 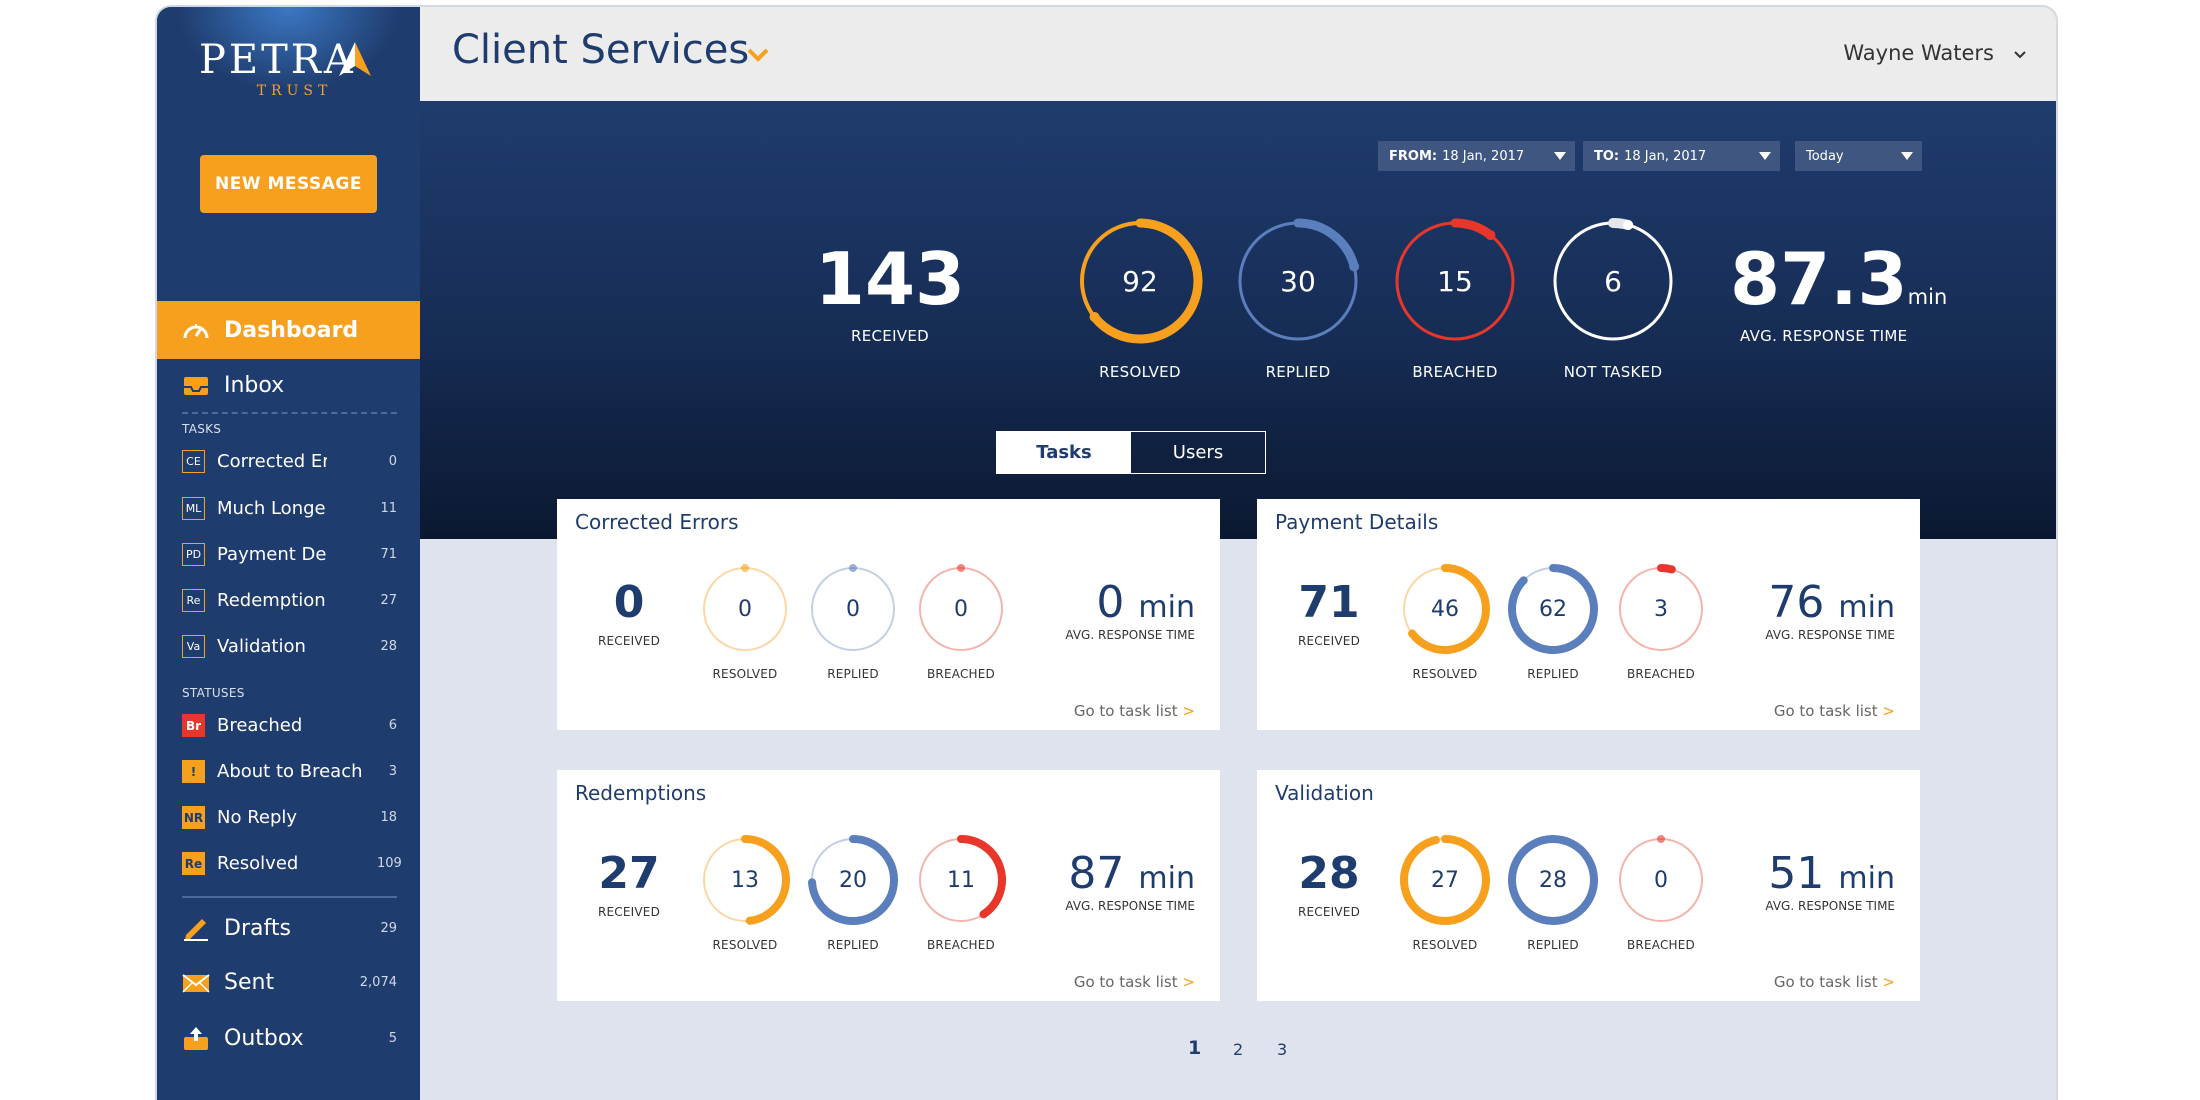 What do you see at coordinates (291, 330) in the screenshot?
I see `nav-dashboard-label: Dashboard` at bounding box center [291, 330].